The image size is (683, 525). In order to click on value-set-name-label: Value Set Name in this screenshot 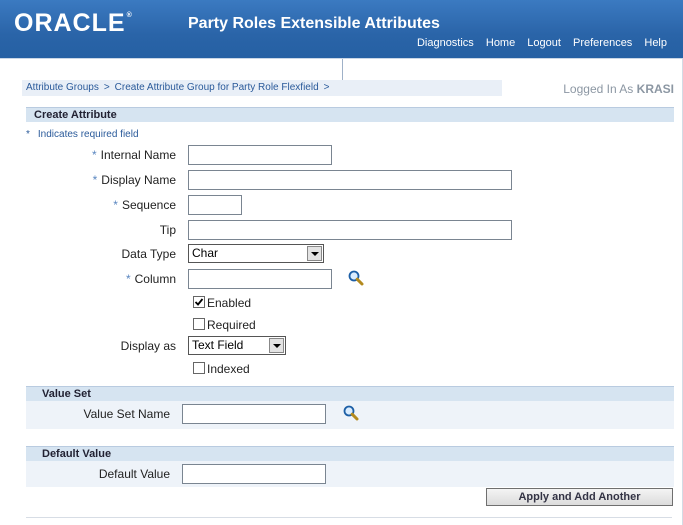, I will do `click(127, 414)`.